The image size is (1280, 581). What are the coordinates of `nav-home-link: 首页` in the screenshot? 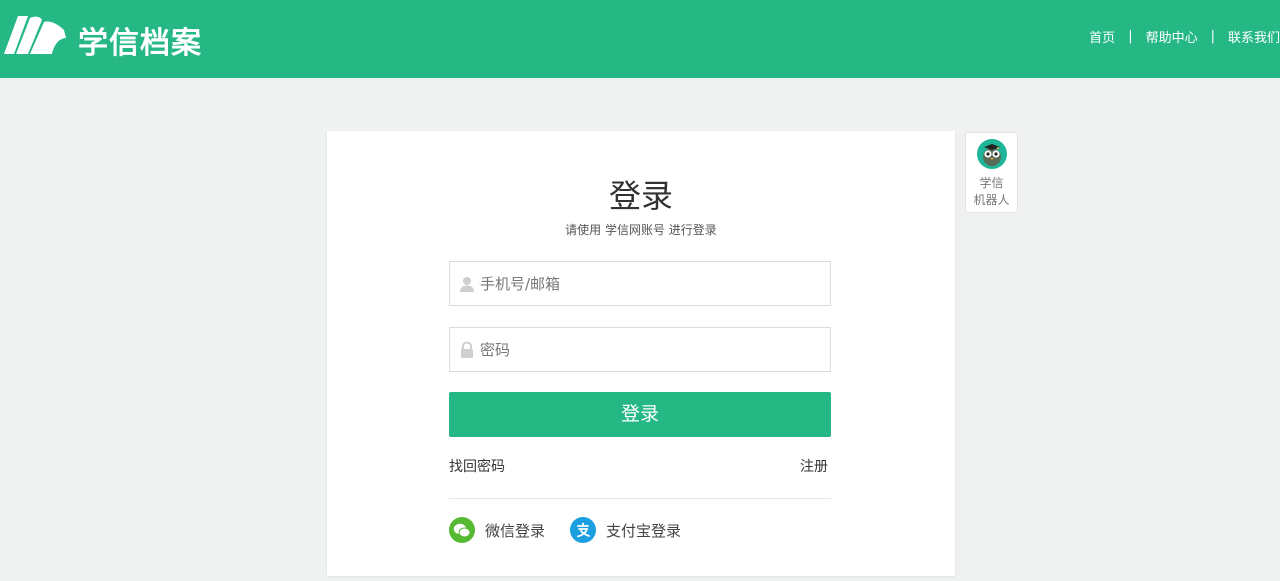 It's located at (1102, 36).